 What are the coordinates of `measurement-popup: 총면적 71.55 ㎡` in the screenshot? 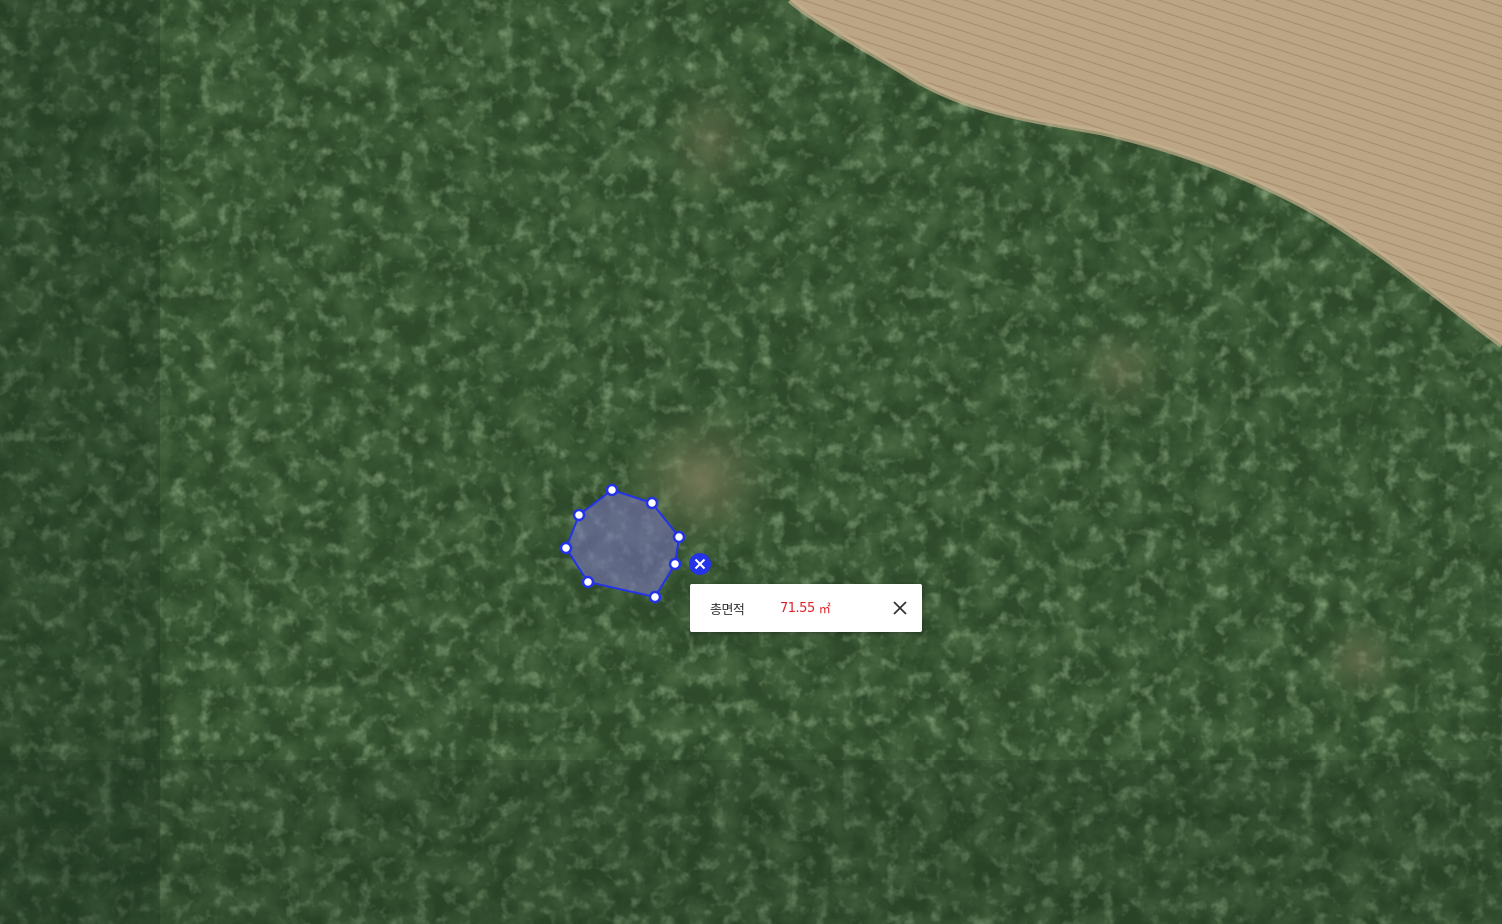 It's located at (806, 608).